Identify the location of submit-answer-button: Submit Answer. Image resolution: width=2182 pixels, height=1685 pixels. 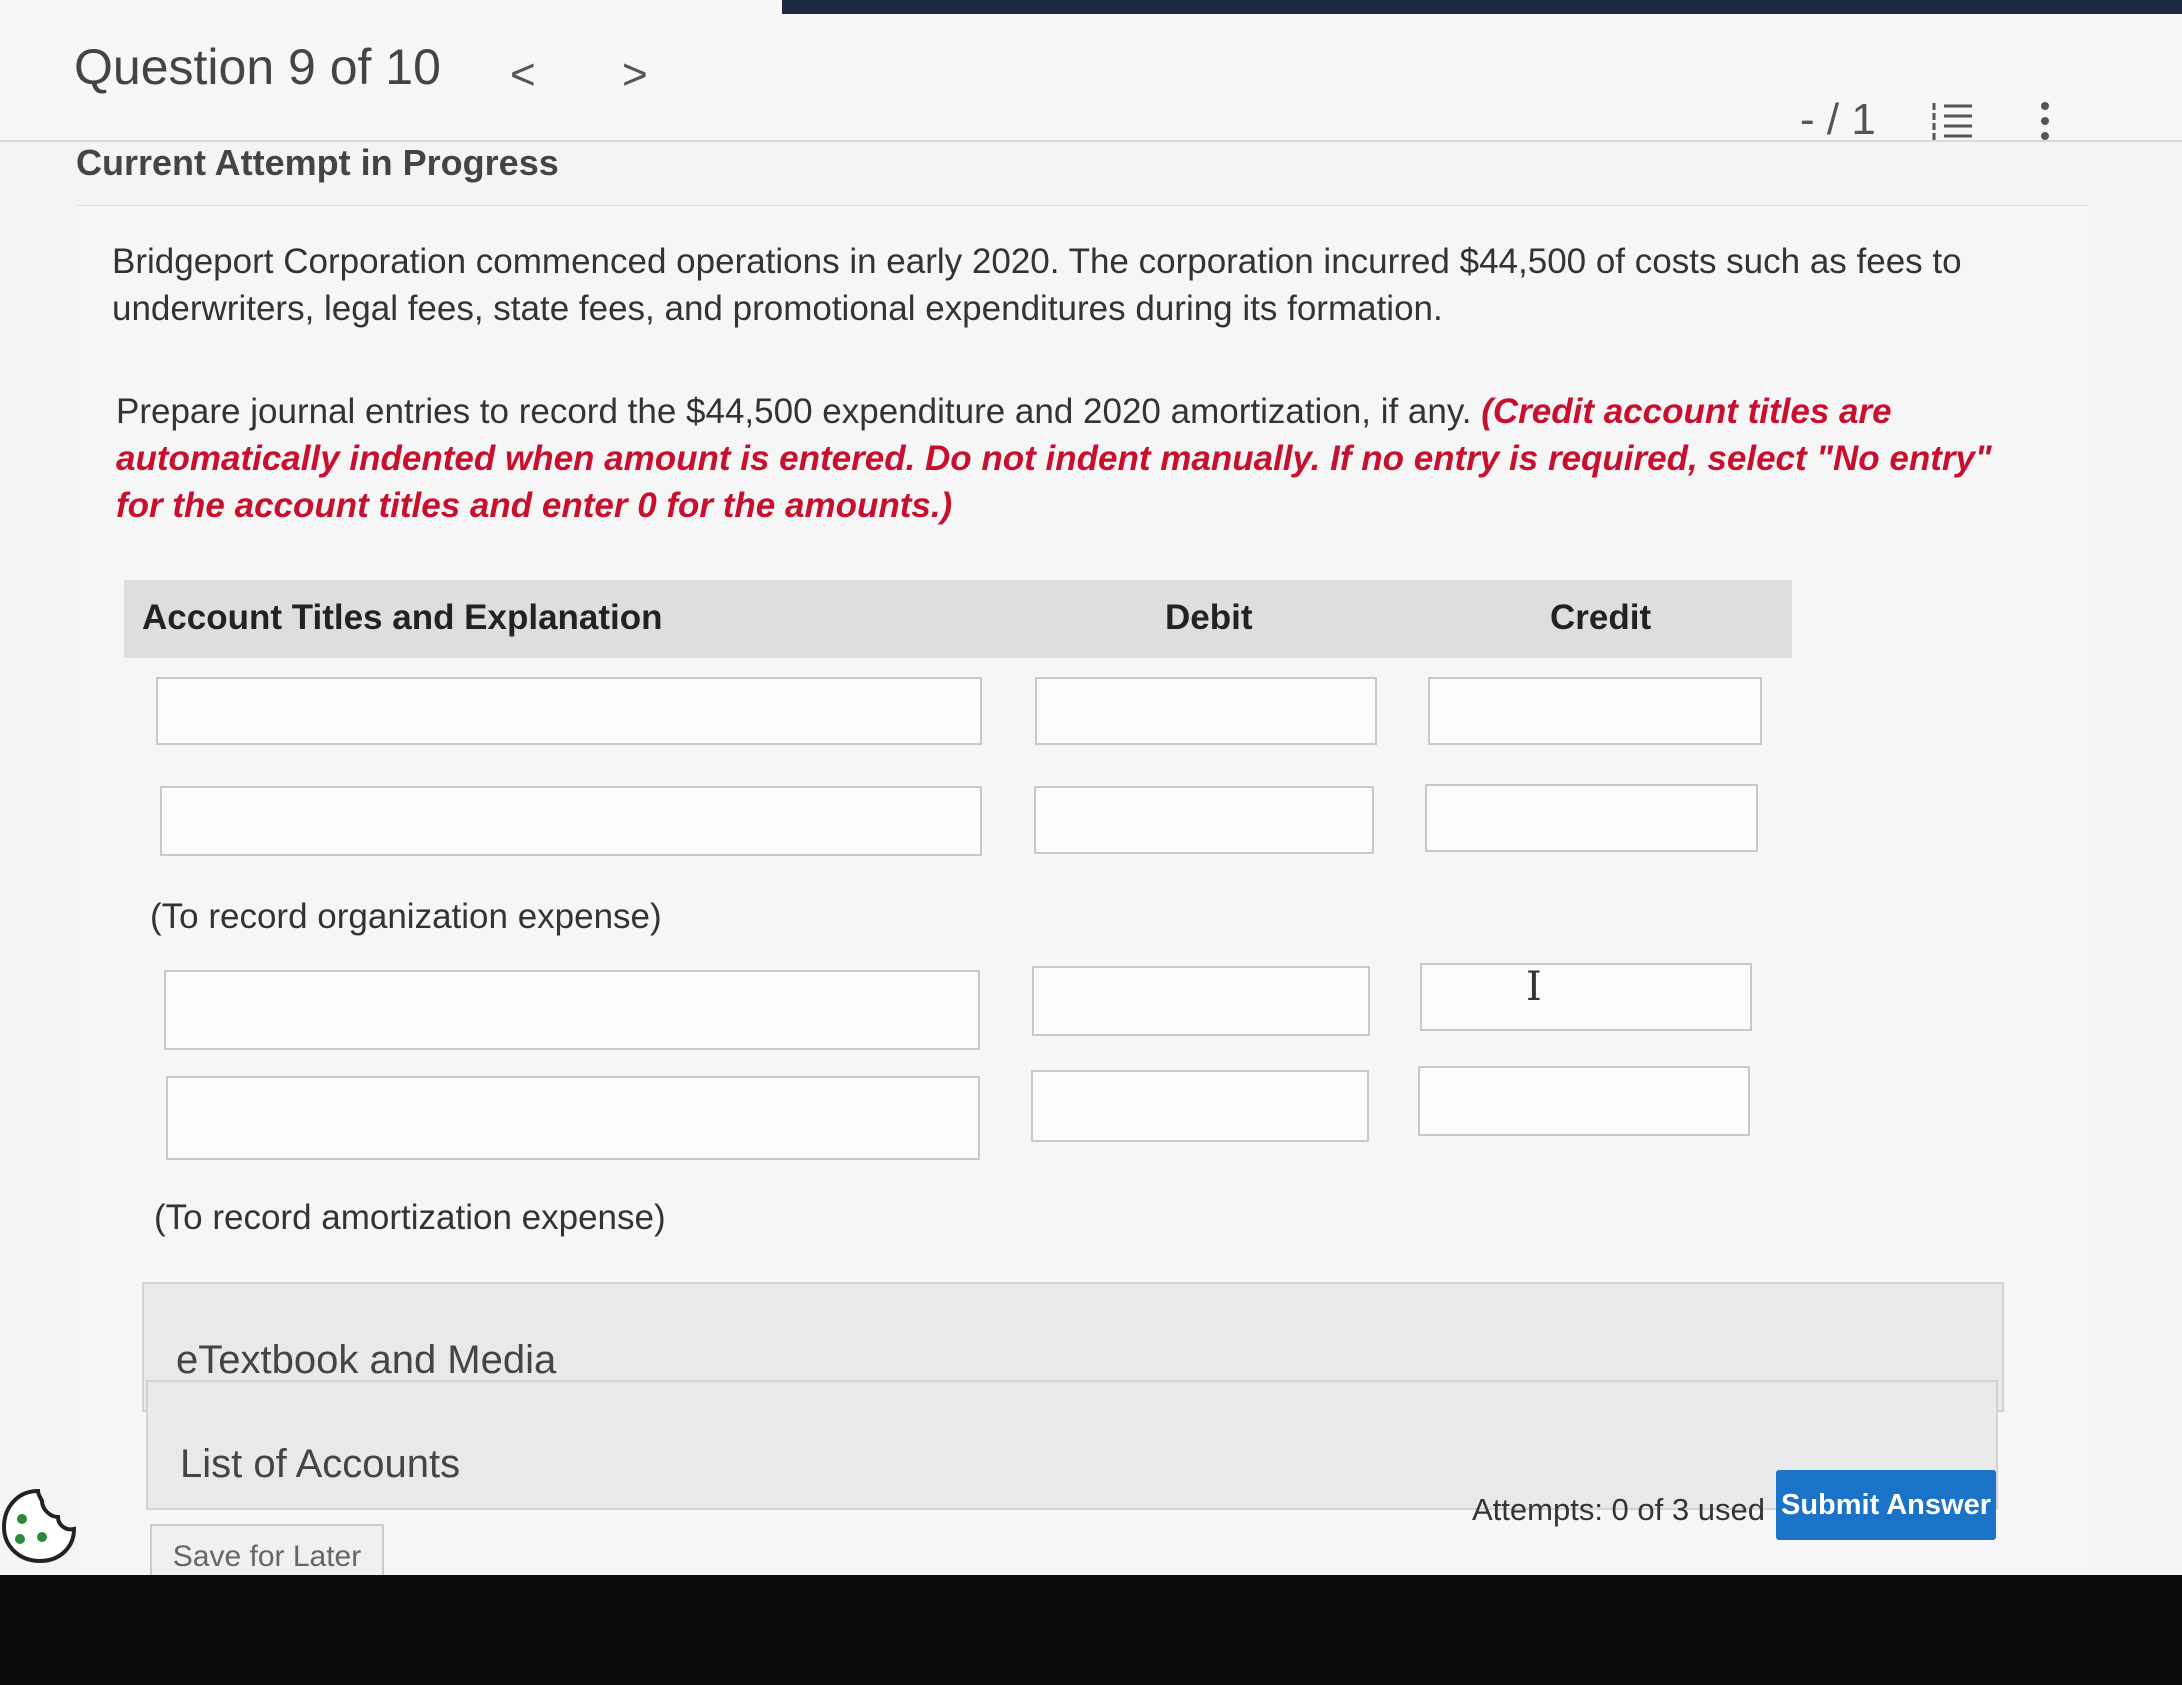
(1886, 1505).